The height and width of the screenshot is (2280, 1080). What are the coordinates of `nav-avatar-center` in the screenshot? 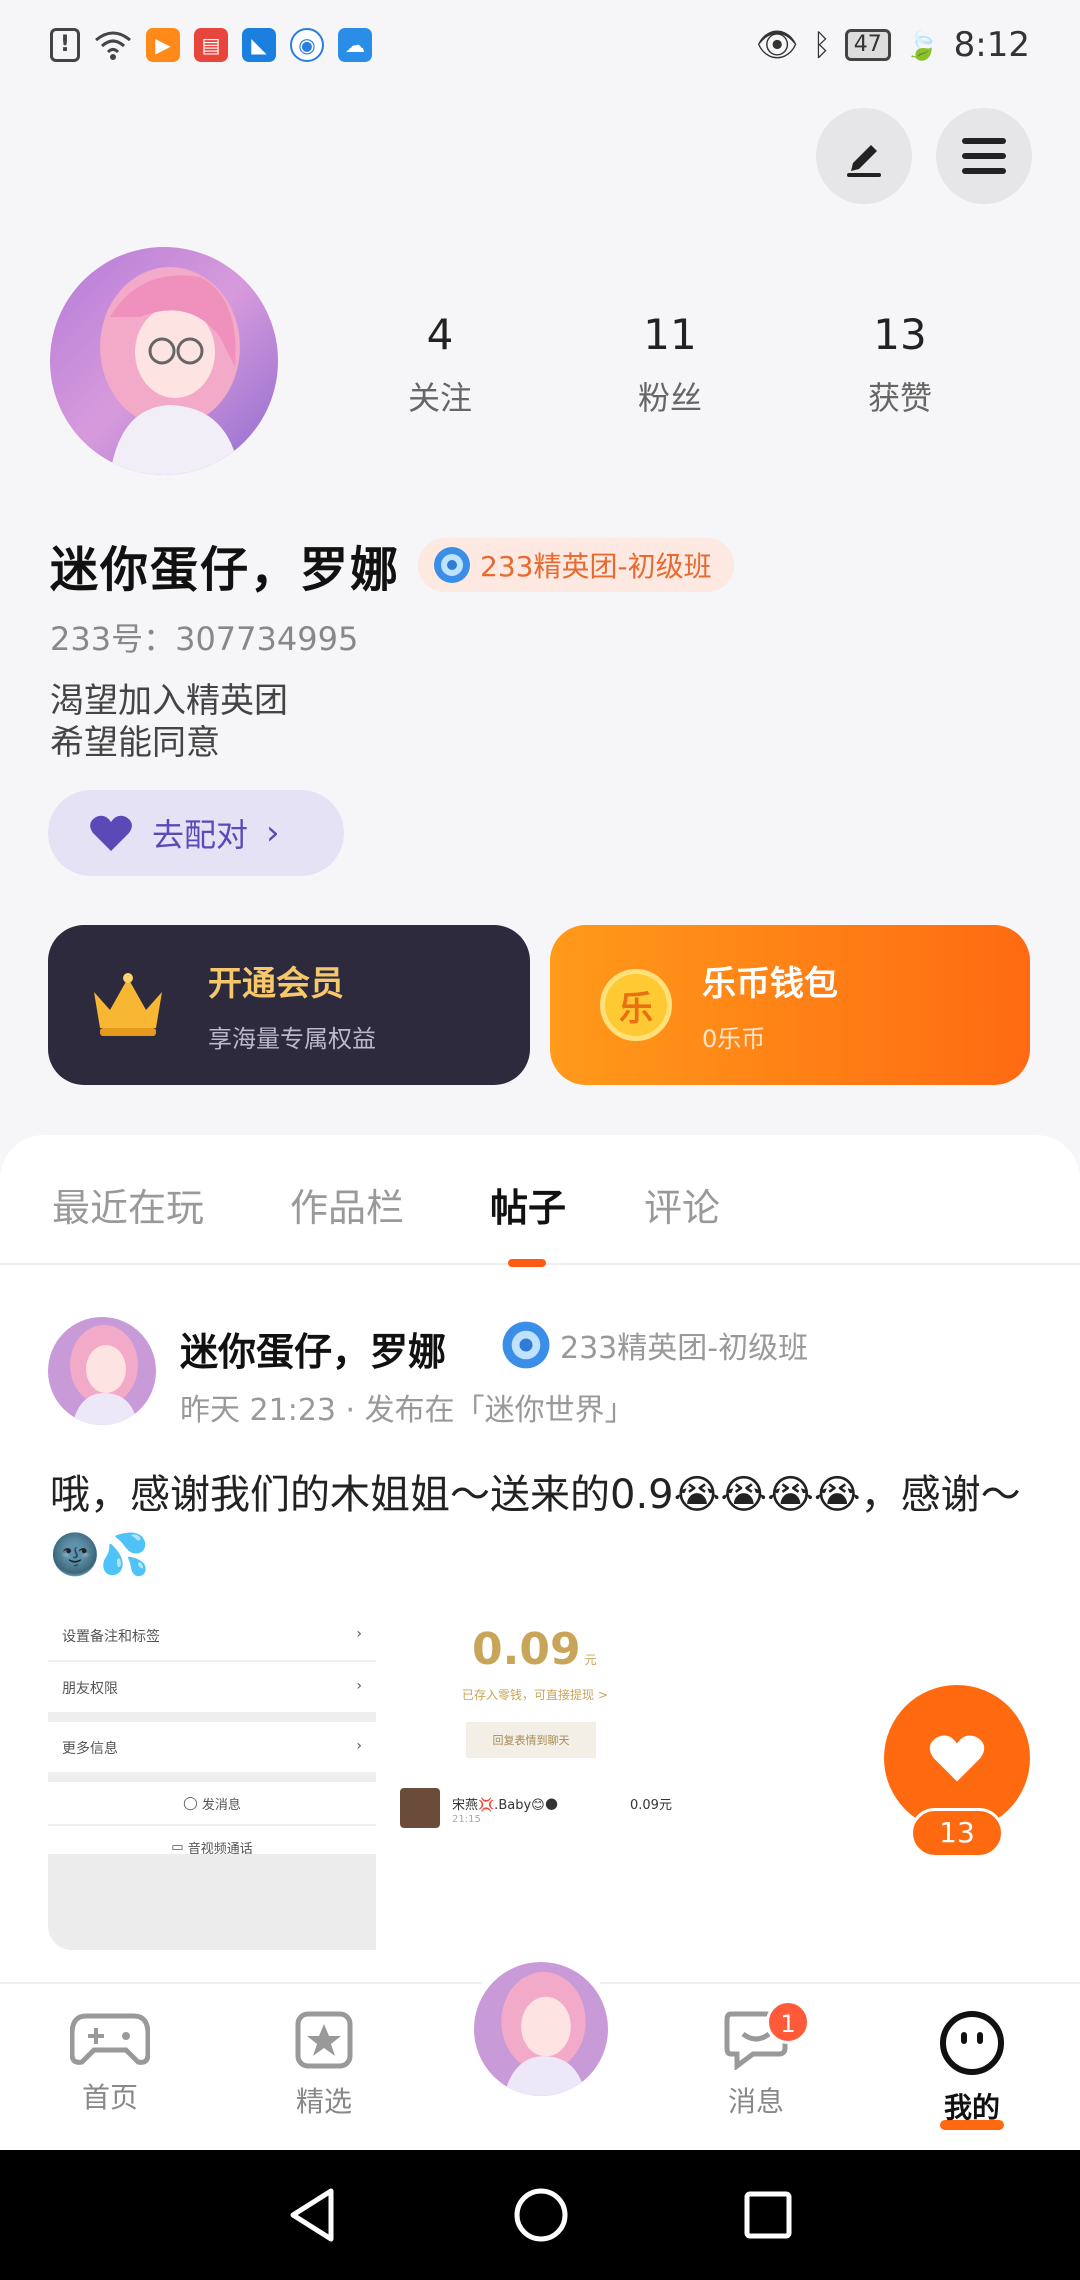 It's located at (541, 2029).